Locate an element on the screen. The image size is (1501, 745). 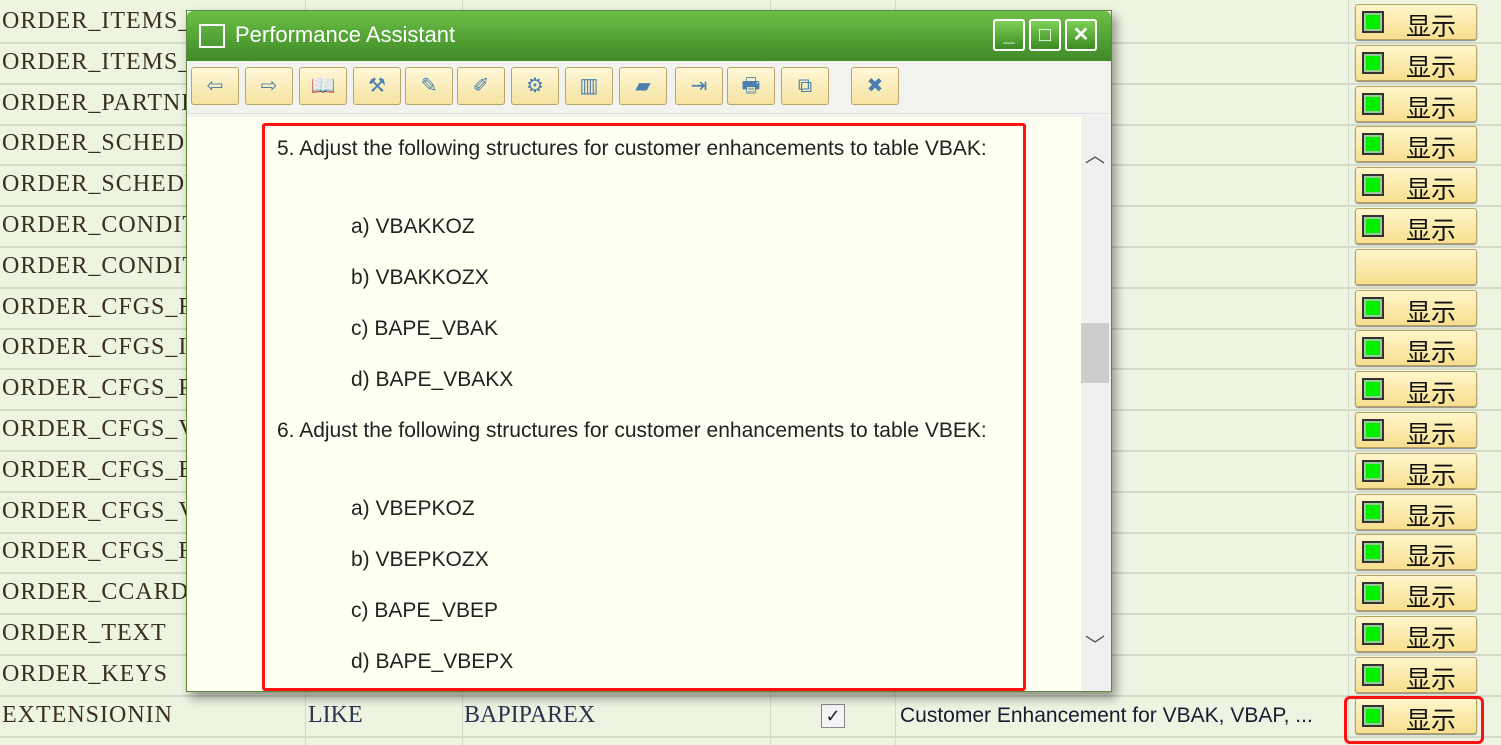
field-name: ORDER_TEXT is located at coordinates (84, 633).